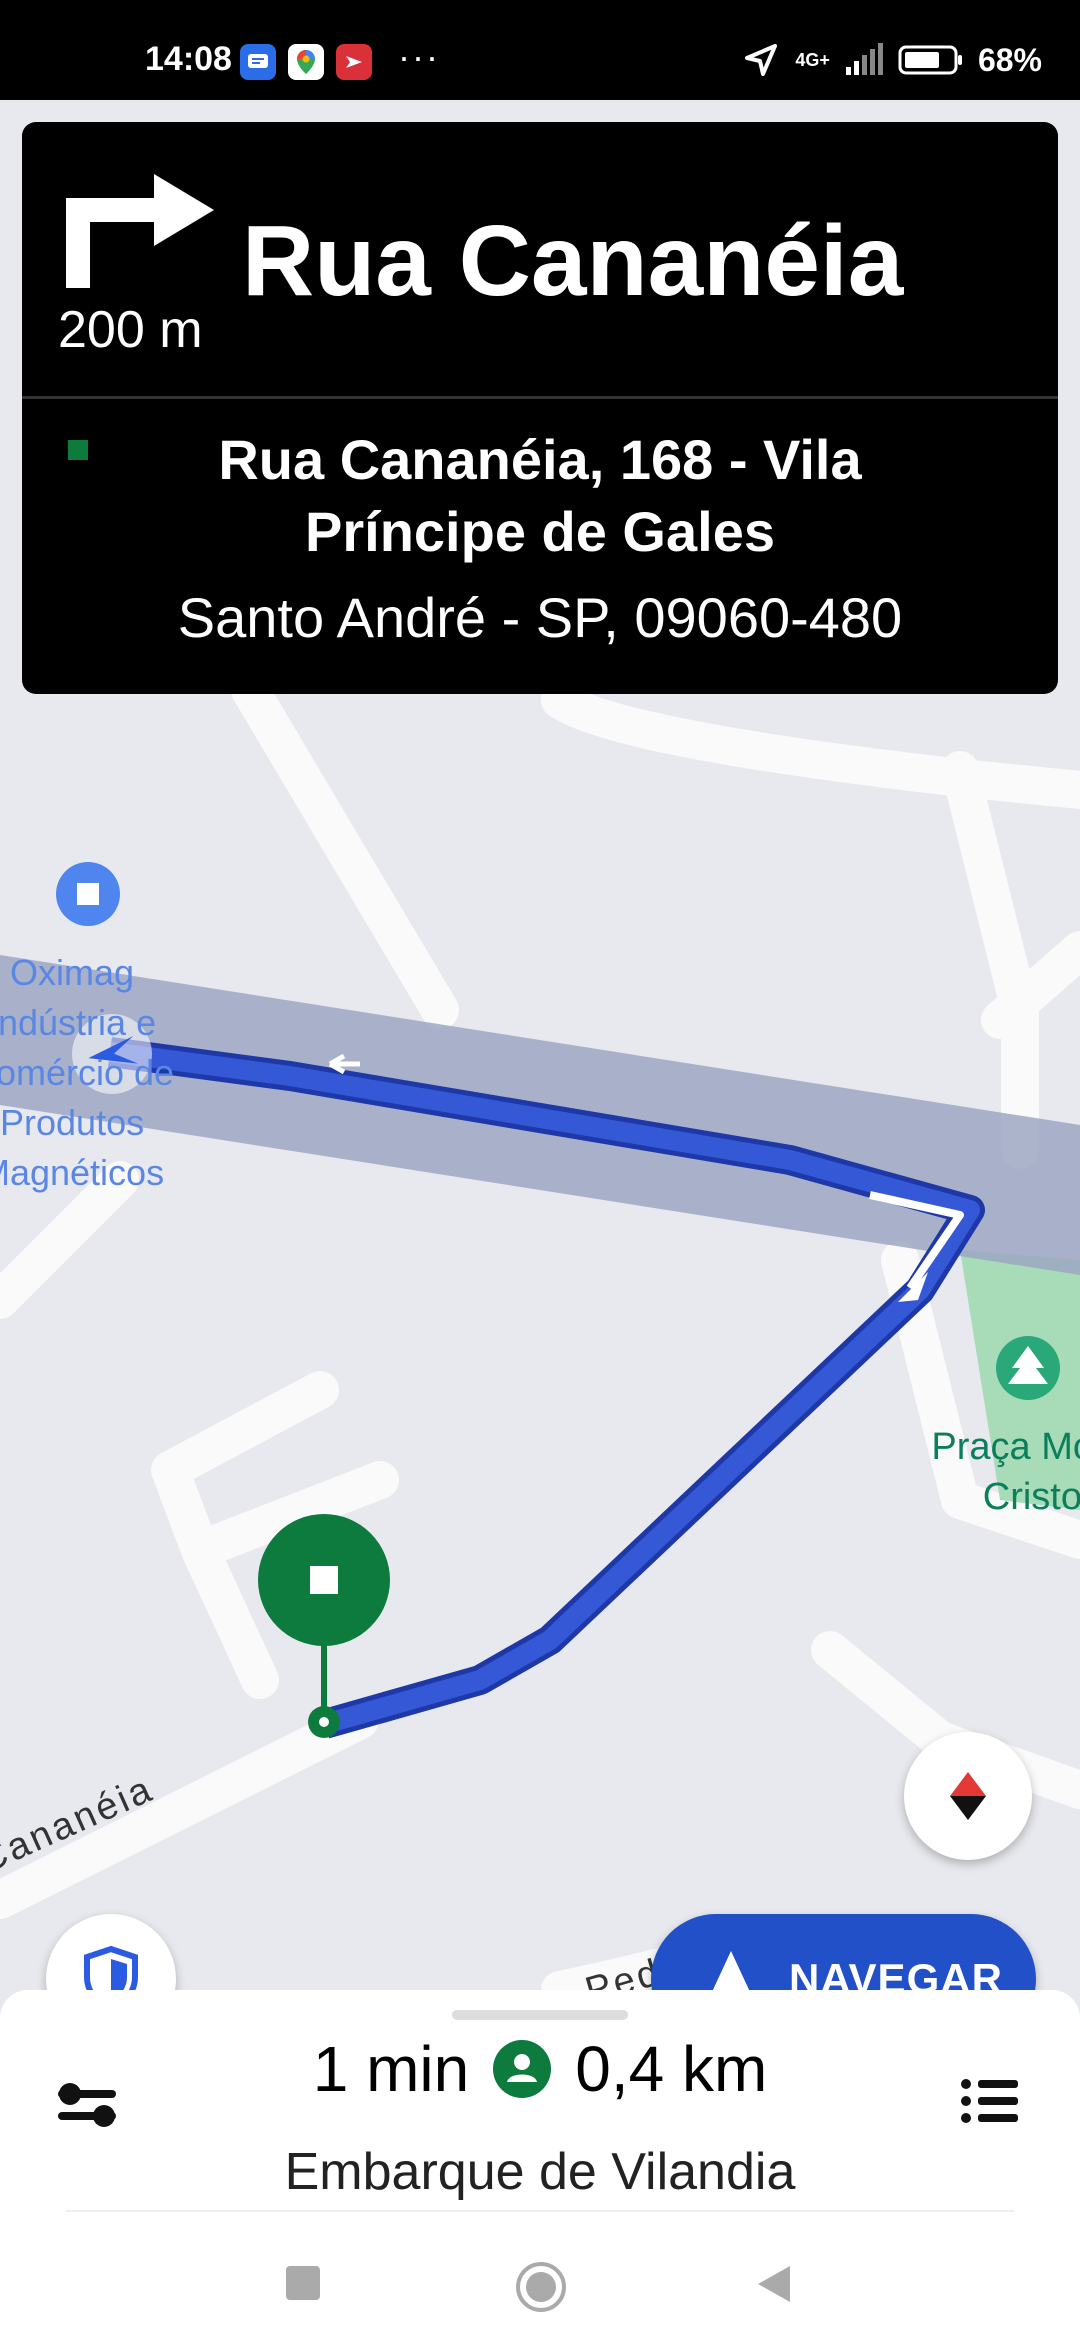 This screenshot has width=1080, height=2340. Describe the element at coordinates (540, 617) in the screenshot. I see `address-line-3: Santo André - SP, 09060-480` at that location.